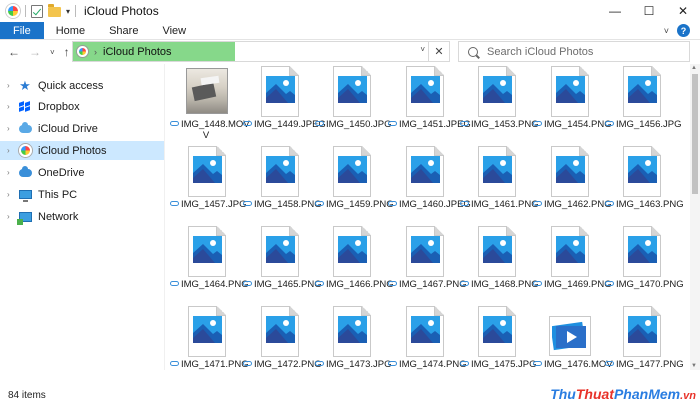  Describe the element at coordinates (427, 284) in the screenshot. I see `file-name: IMG_1467.PNG` at that location.